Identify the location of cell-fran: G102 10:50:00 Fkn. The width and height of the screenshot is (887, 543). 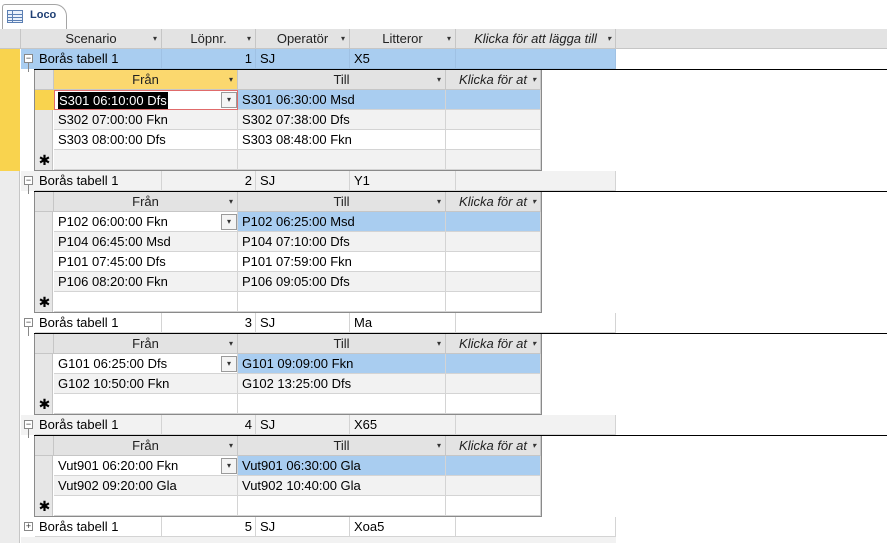
(146, 384).